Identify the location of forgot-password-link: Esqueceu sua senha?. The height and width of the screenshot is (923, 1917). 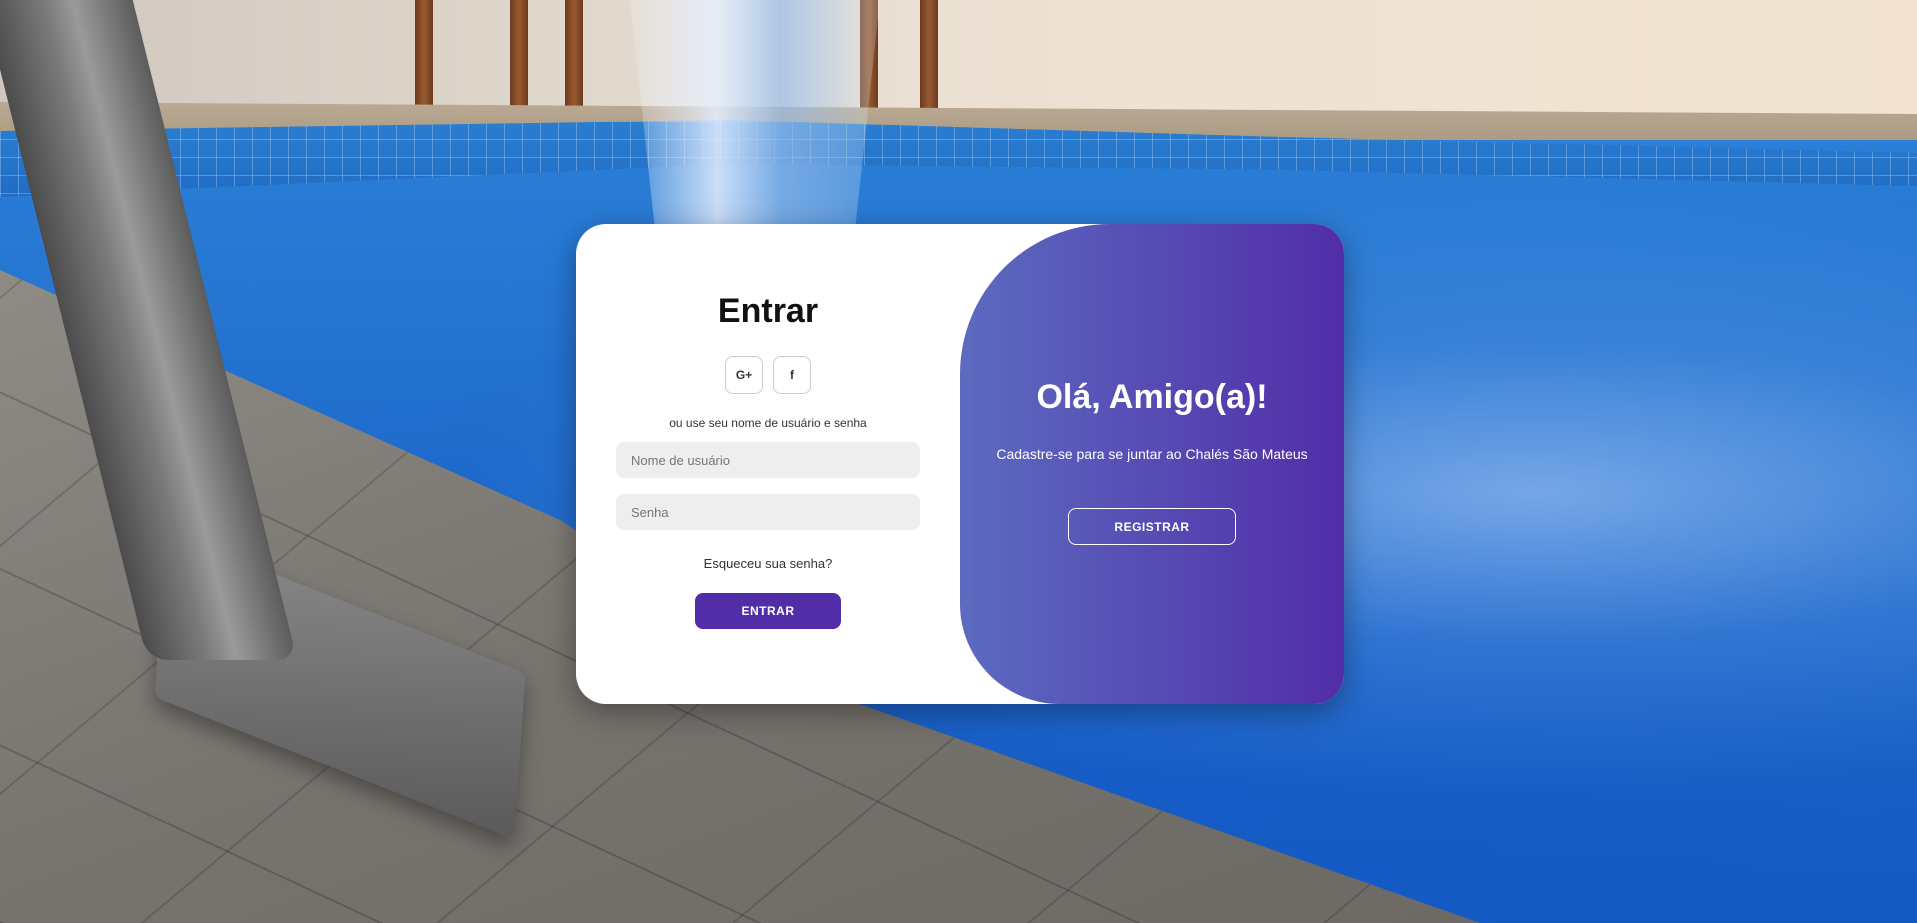
(768, 563).